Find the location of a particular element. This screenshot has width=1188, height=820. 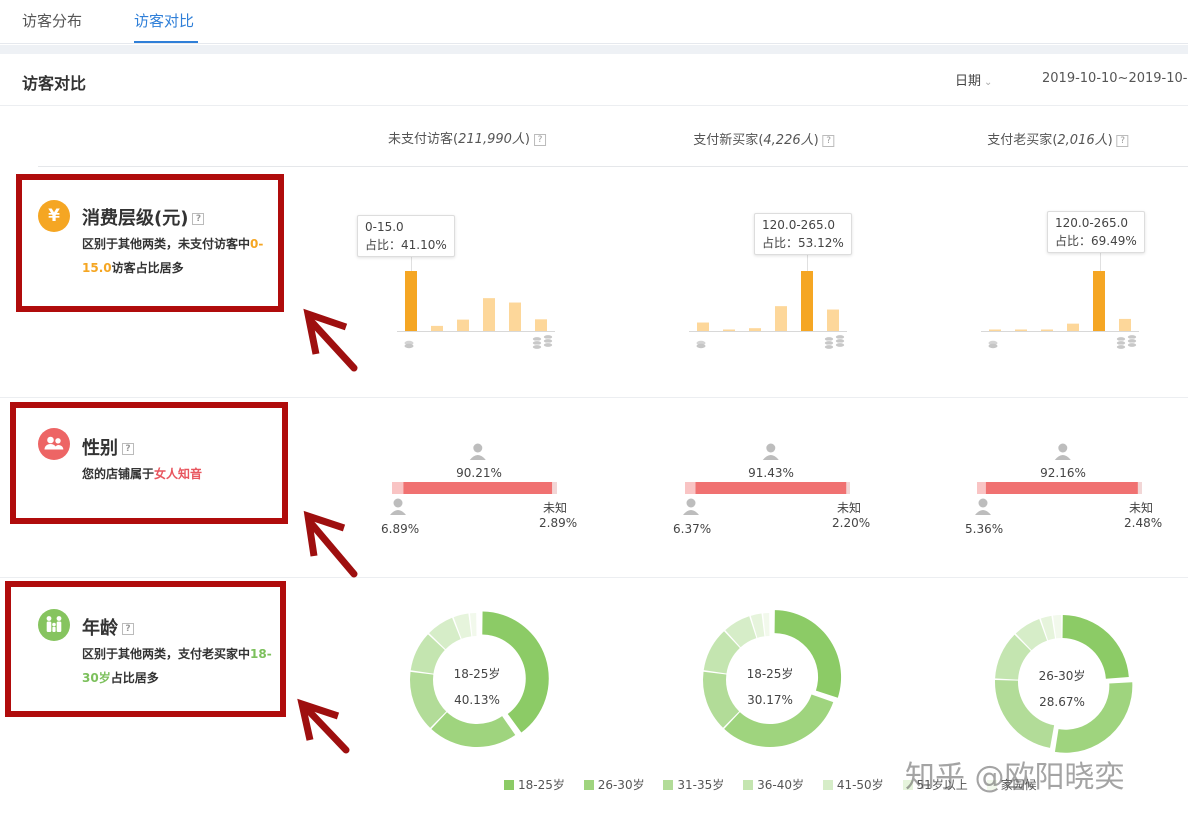

legend-item: 31-35岁 is located at coordinates (693, 784).